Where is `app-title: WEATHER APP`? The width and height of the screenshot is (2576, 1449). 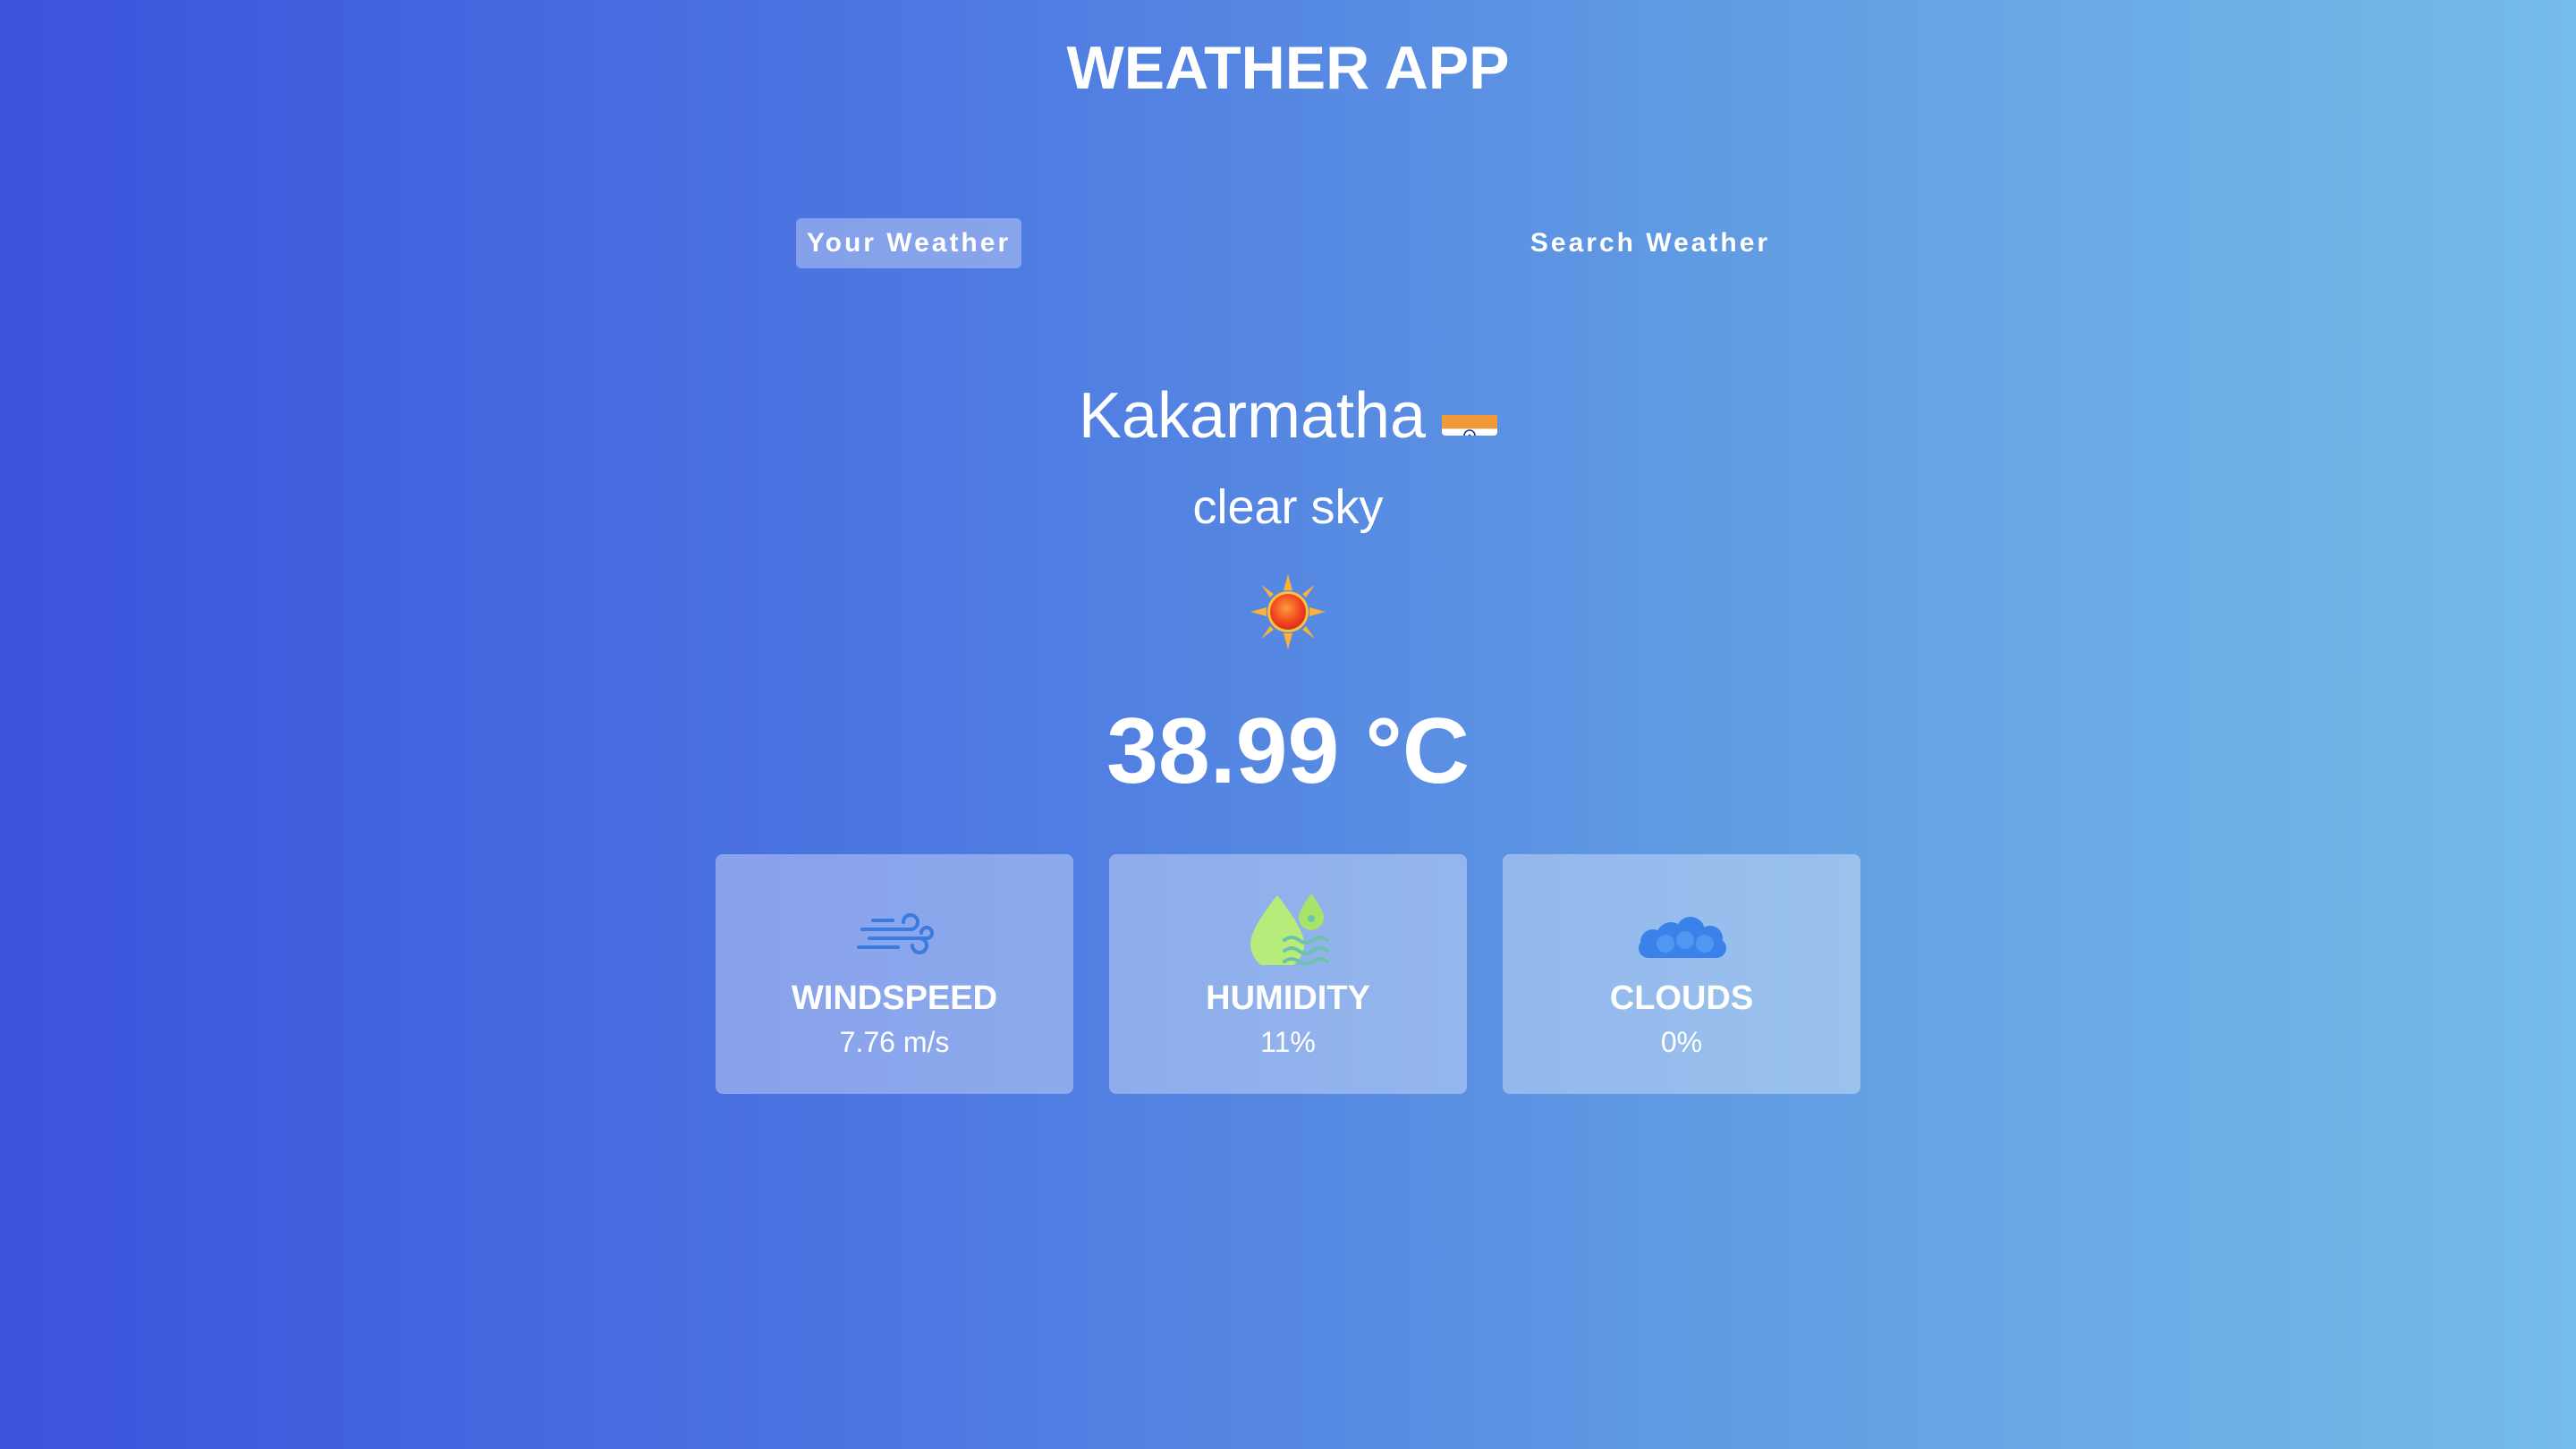
app-title: WEATHER APP is located at coordinates (1288, 68).